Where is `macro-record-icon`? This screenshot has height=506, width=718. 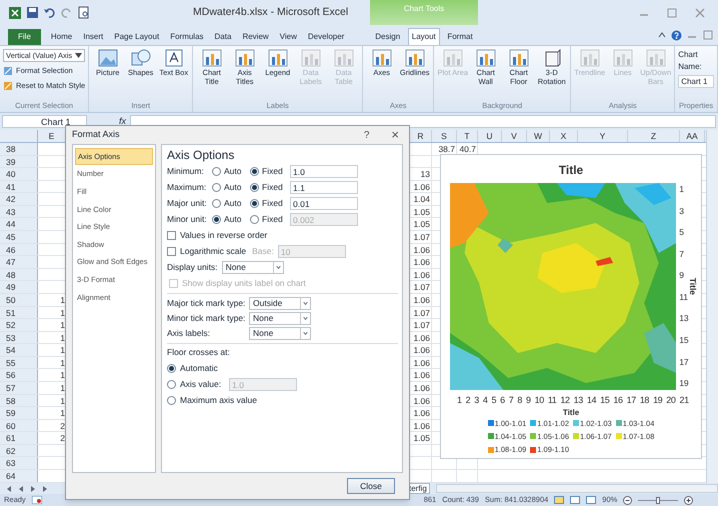
macro-record-icon is located at coordinates (37, 500).